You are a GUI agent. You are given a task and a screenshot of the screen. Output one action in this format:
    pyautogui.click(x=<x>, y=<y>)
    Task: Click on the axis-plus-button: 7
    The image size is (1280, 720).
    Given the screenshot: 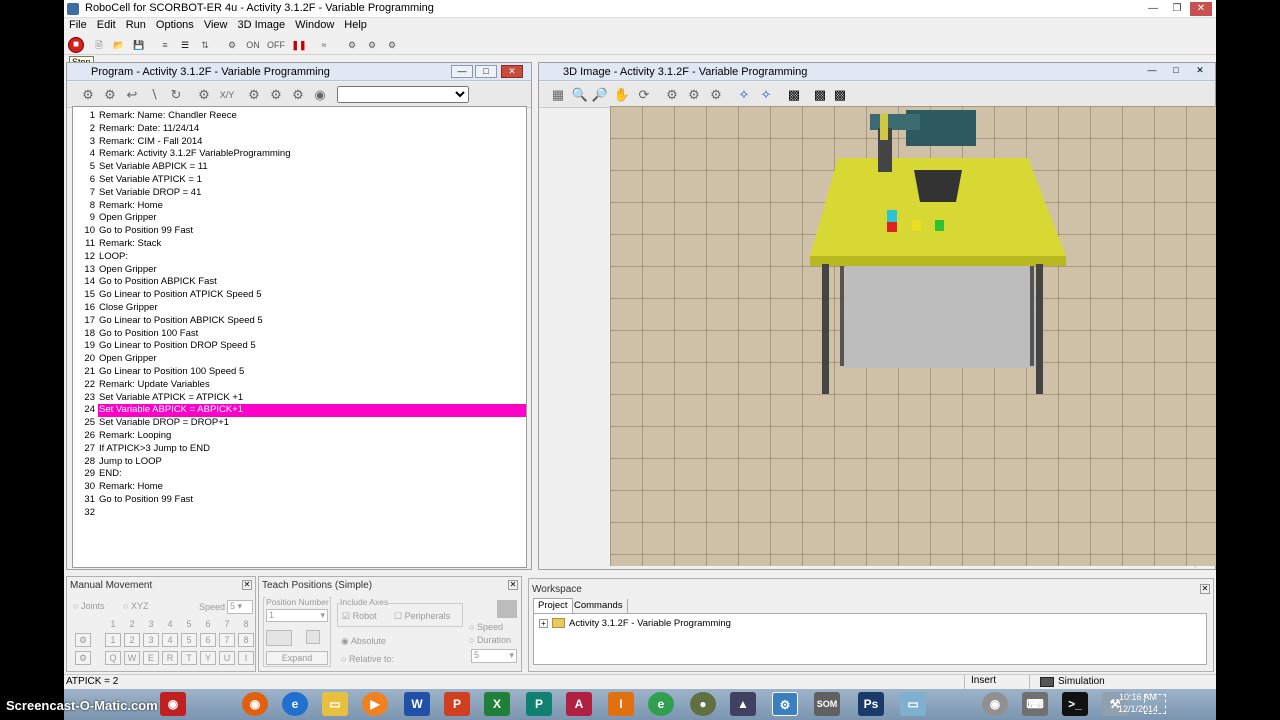 What is the action you would take?
    pyautogui.click(x=227, y=640)
    